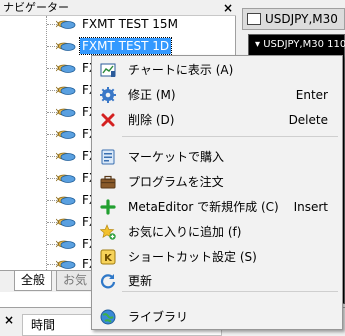 The height and width of the screenshot is (336, 345). Describe the element at coordinates (108, 232) in the screenshot. I see `star-add-icon` at that location.